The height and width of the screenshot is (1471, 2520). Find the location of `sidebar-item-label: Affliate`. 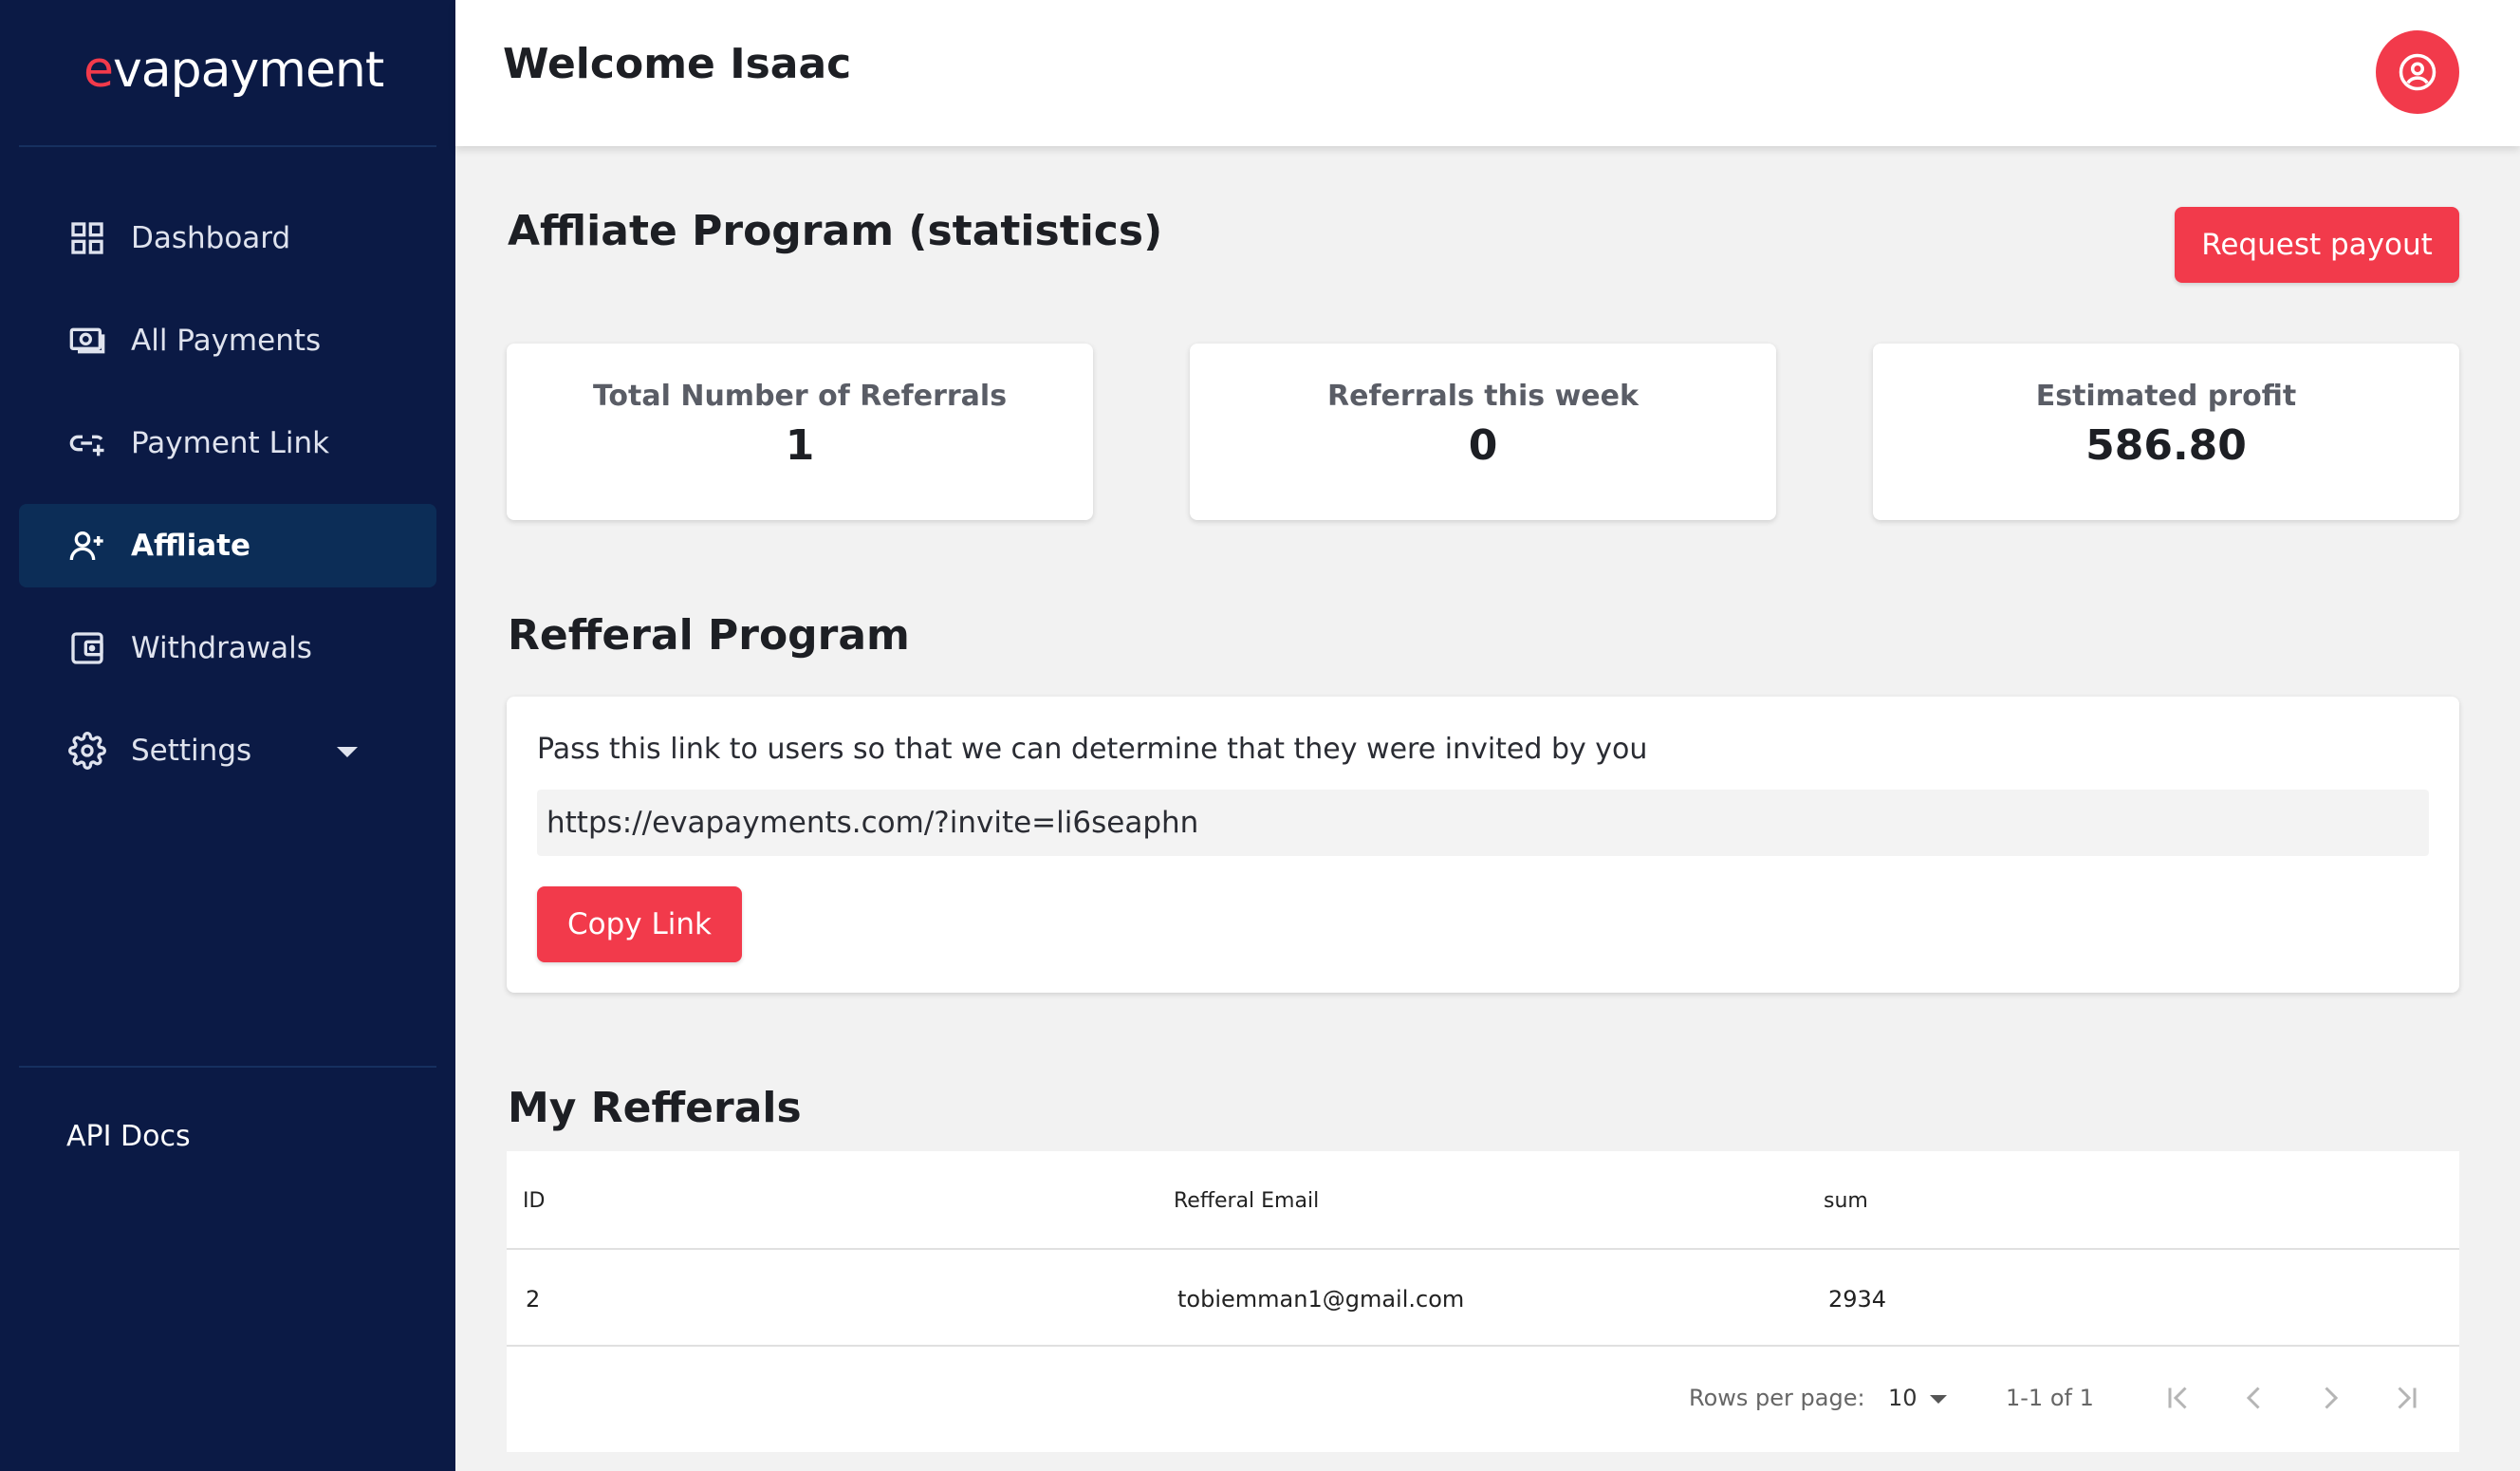

sidebar-item-label: Affliate is located at coordinates (190, 546).